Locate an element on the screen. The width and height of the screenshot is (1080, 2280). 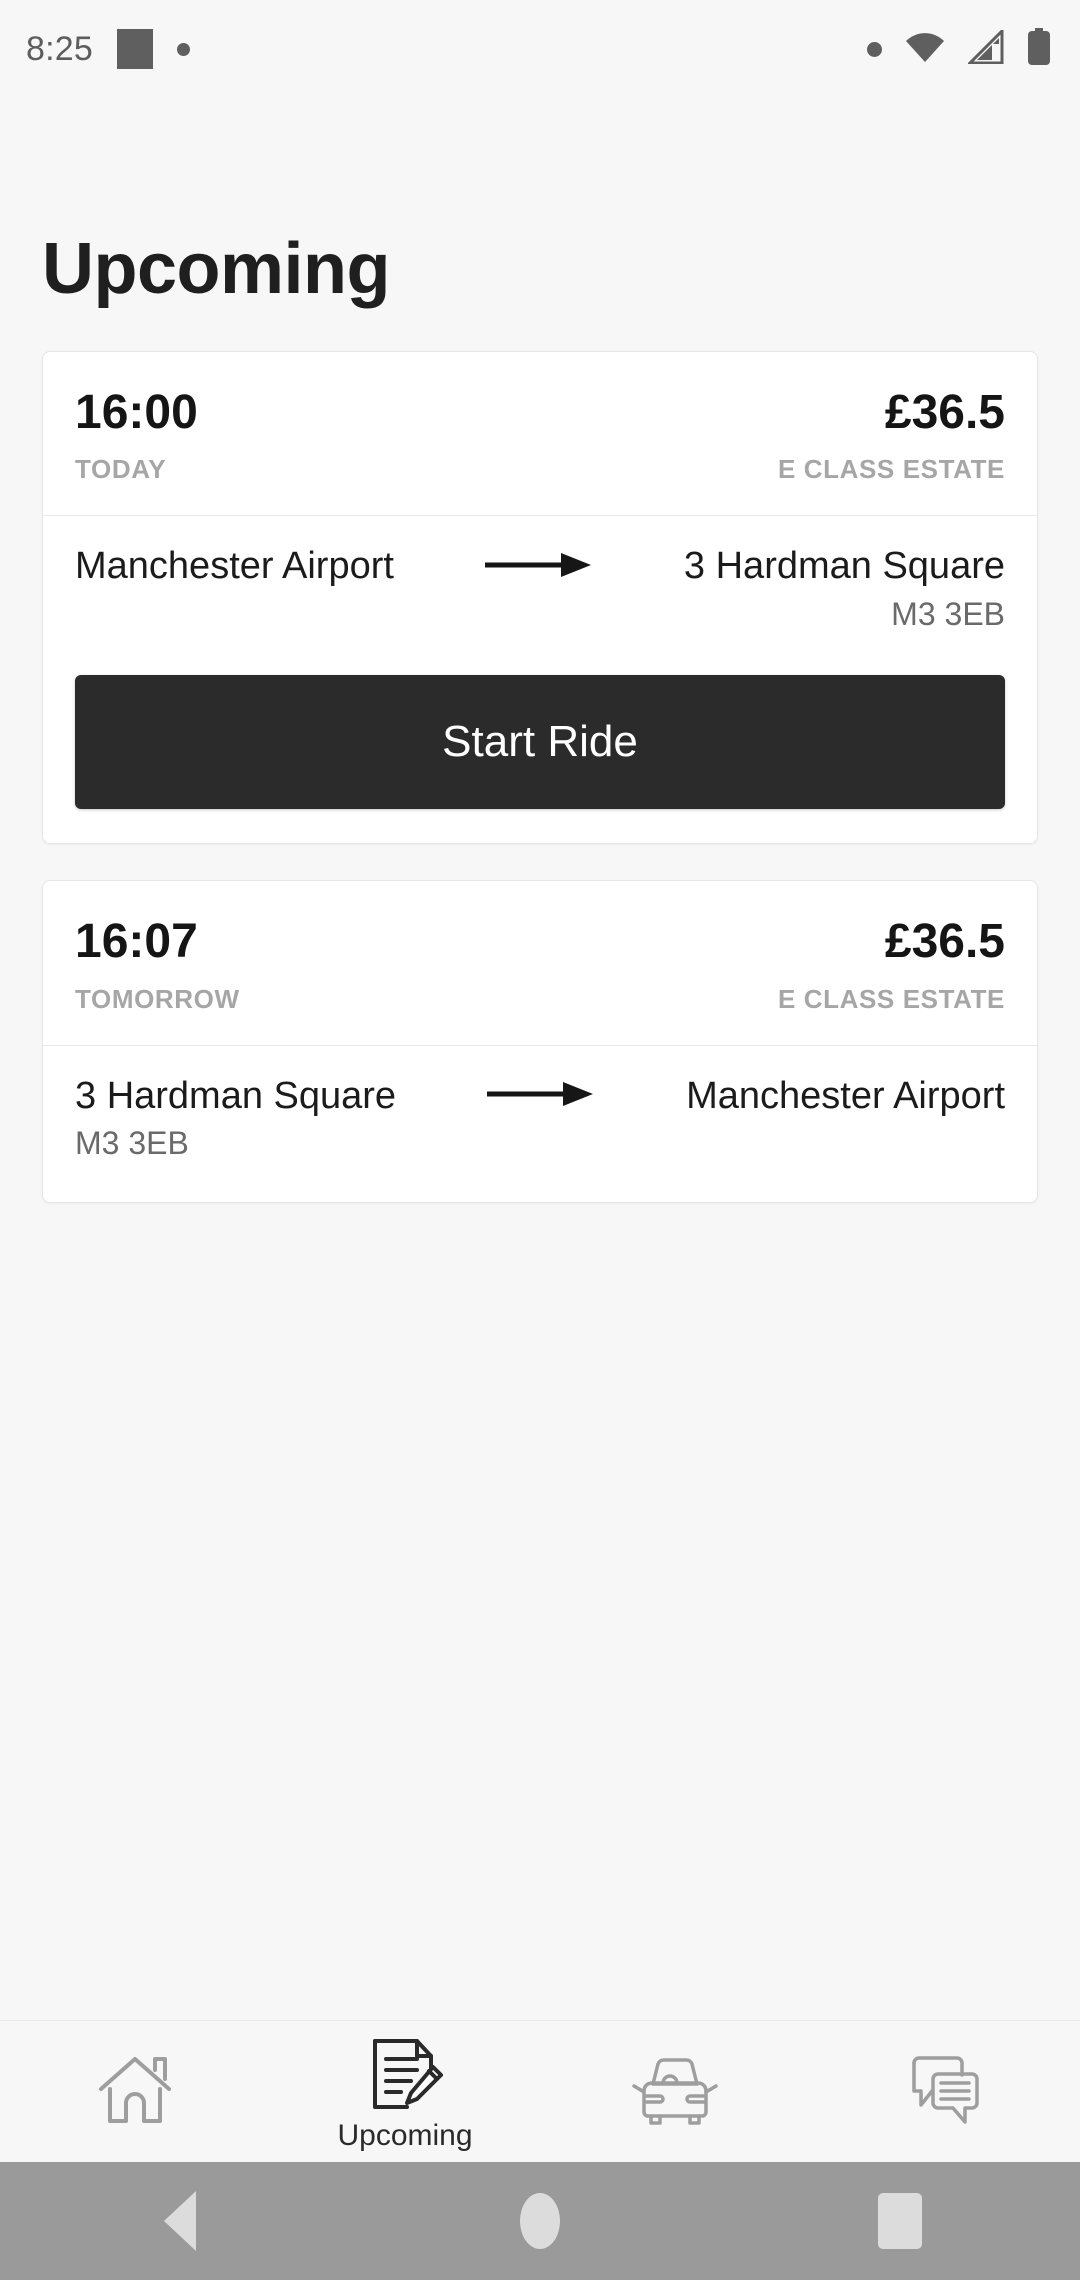
bottom-tab-bar: Upcoming is located at coordinates (540, 2091).